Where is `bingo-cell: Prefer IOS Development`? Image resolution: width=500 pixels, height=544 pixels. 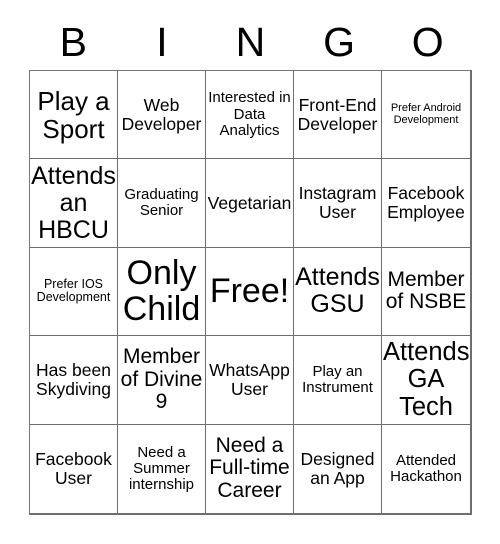 bingo-cell: Prefer IOS Development is located at coordinates (74, 292).